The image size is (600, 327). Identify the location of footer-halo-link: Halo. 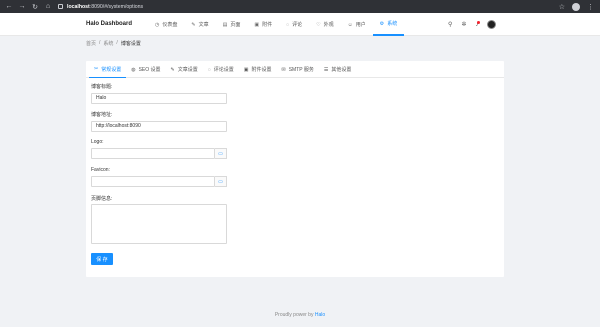
(320, 315).